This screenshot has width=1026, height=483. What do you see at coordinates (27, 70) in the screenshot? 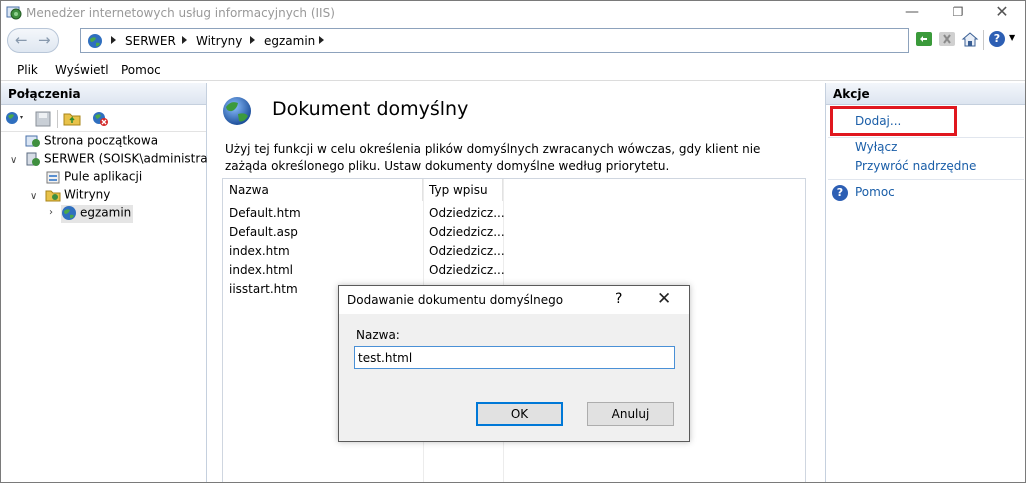
I see `menu-file: Plik` at bounding box center [27, 70].